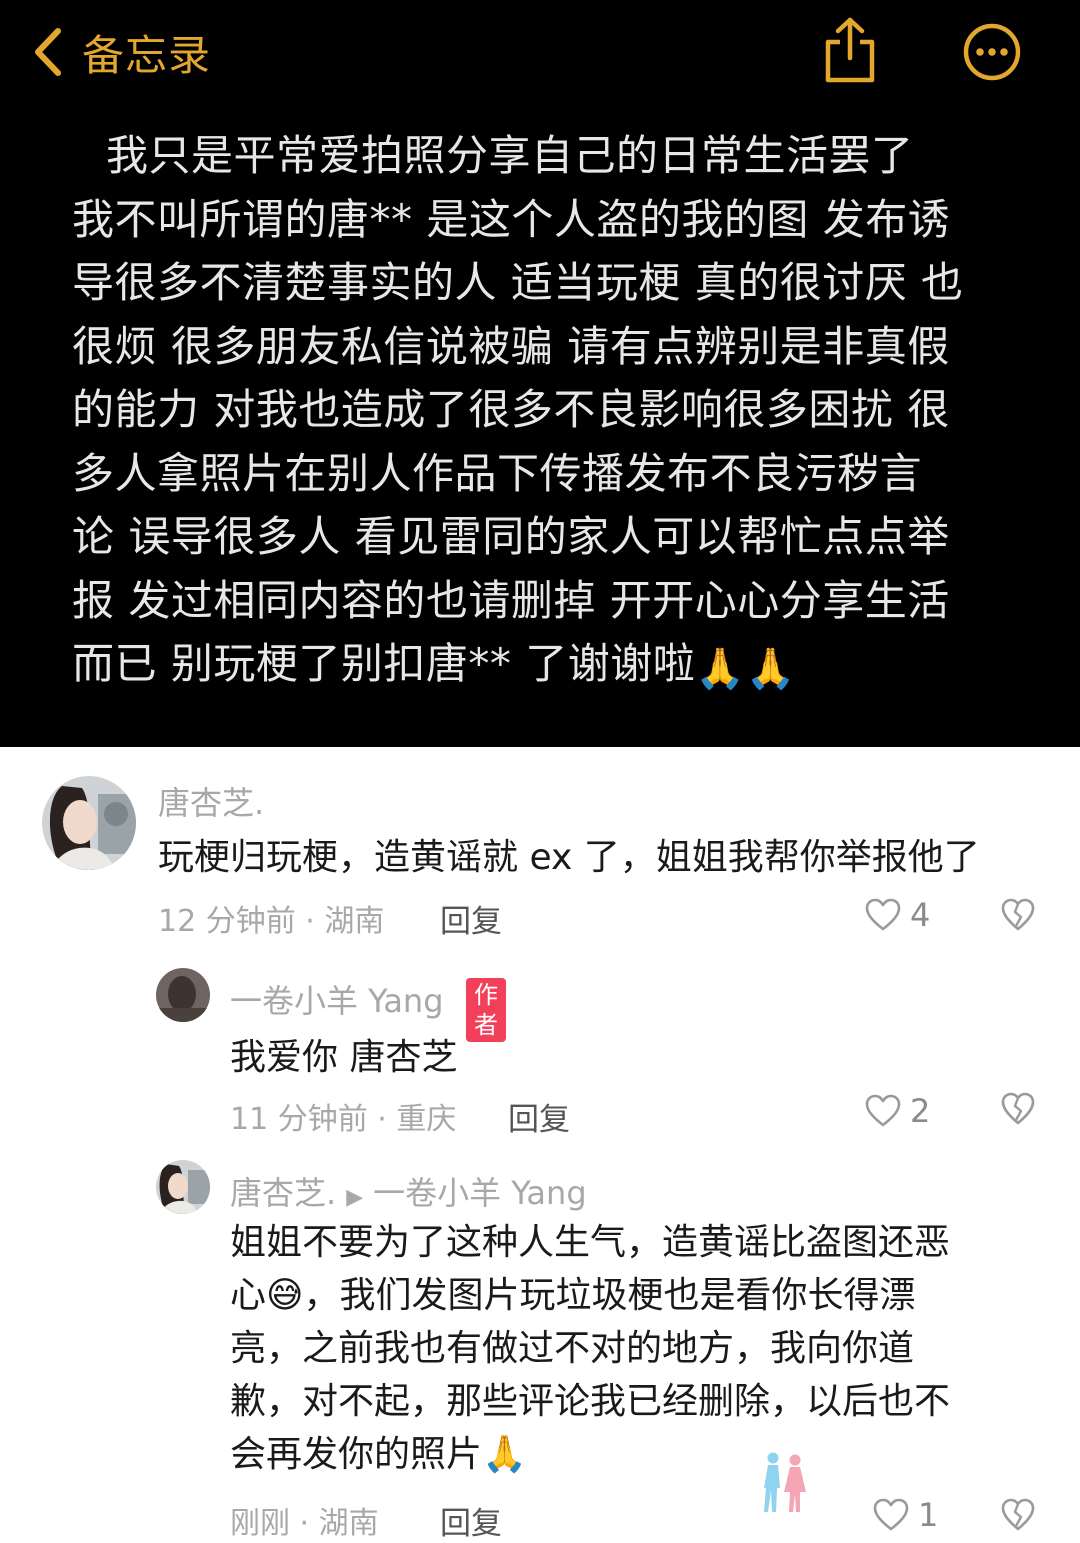  What do you see at coordinates (928, 1515) in the screenshot?
I see `like-count: 1` at bounding box center [928, 1515].